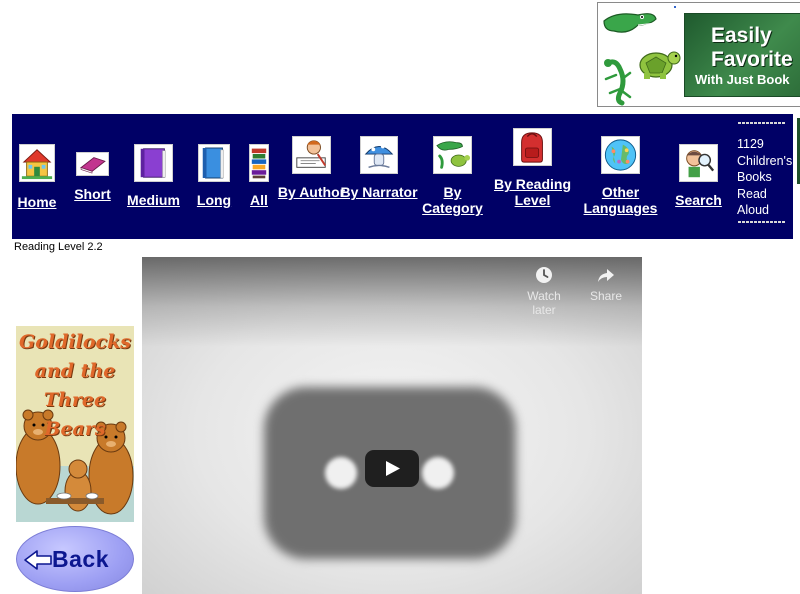 Image resolution: width=800 pixels, height=594 pixels. I want to click on watch-later-label: Watch later, so click(544, 303).